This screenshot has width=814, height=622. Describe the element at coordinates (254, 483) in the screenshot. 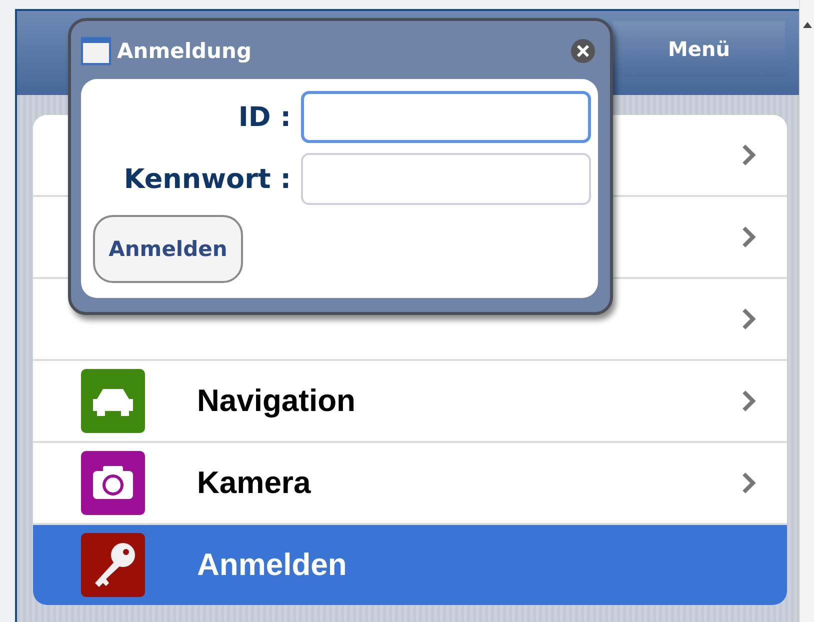

I see `menu-item-label: Kamera` at that location.